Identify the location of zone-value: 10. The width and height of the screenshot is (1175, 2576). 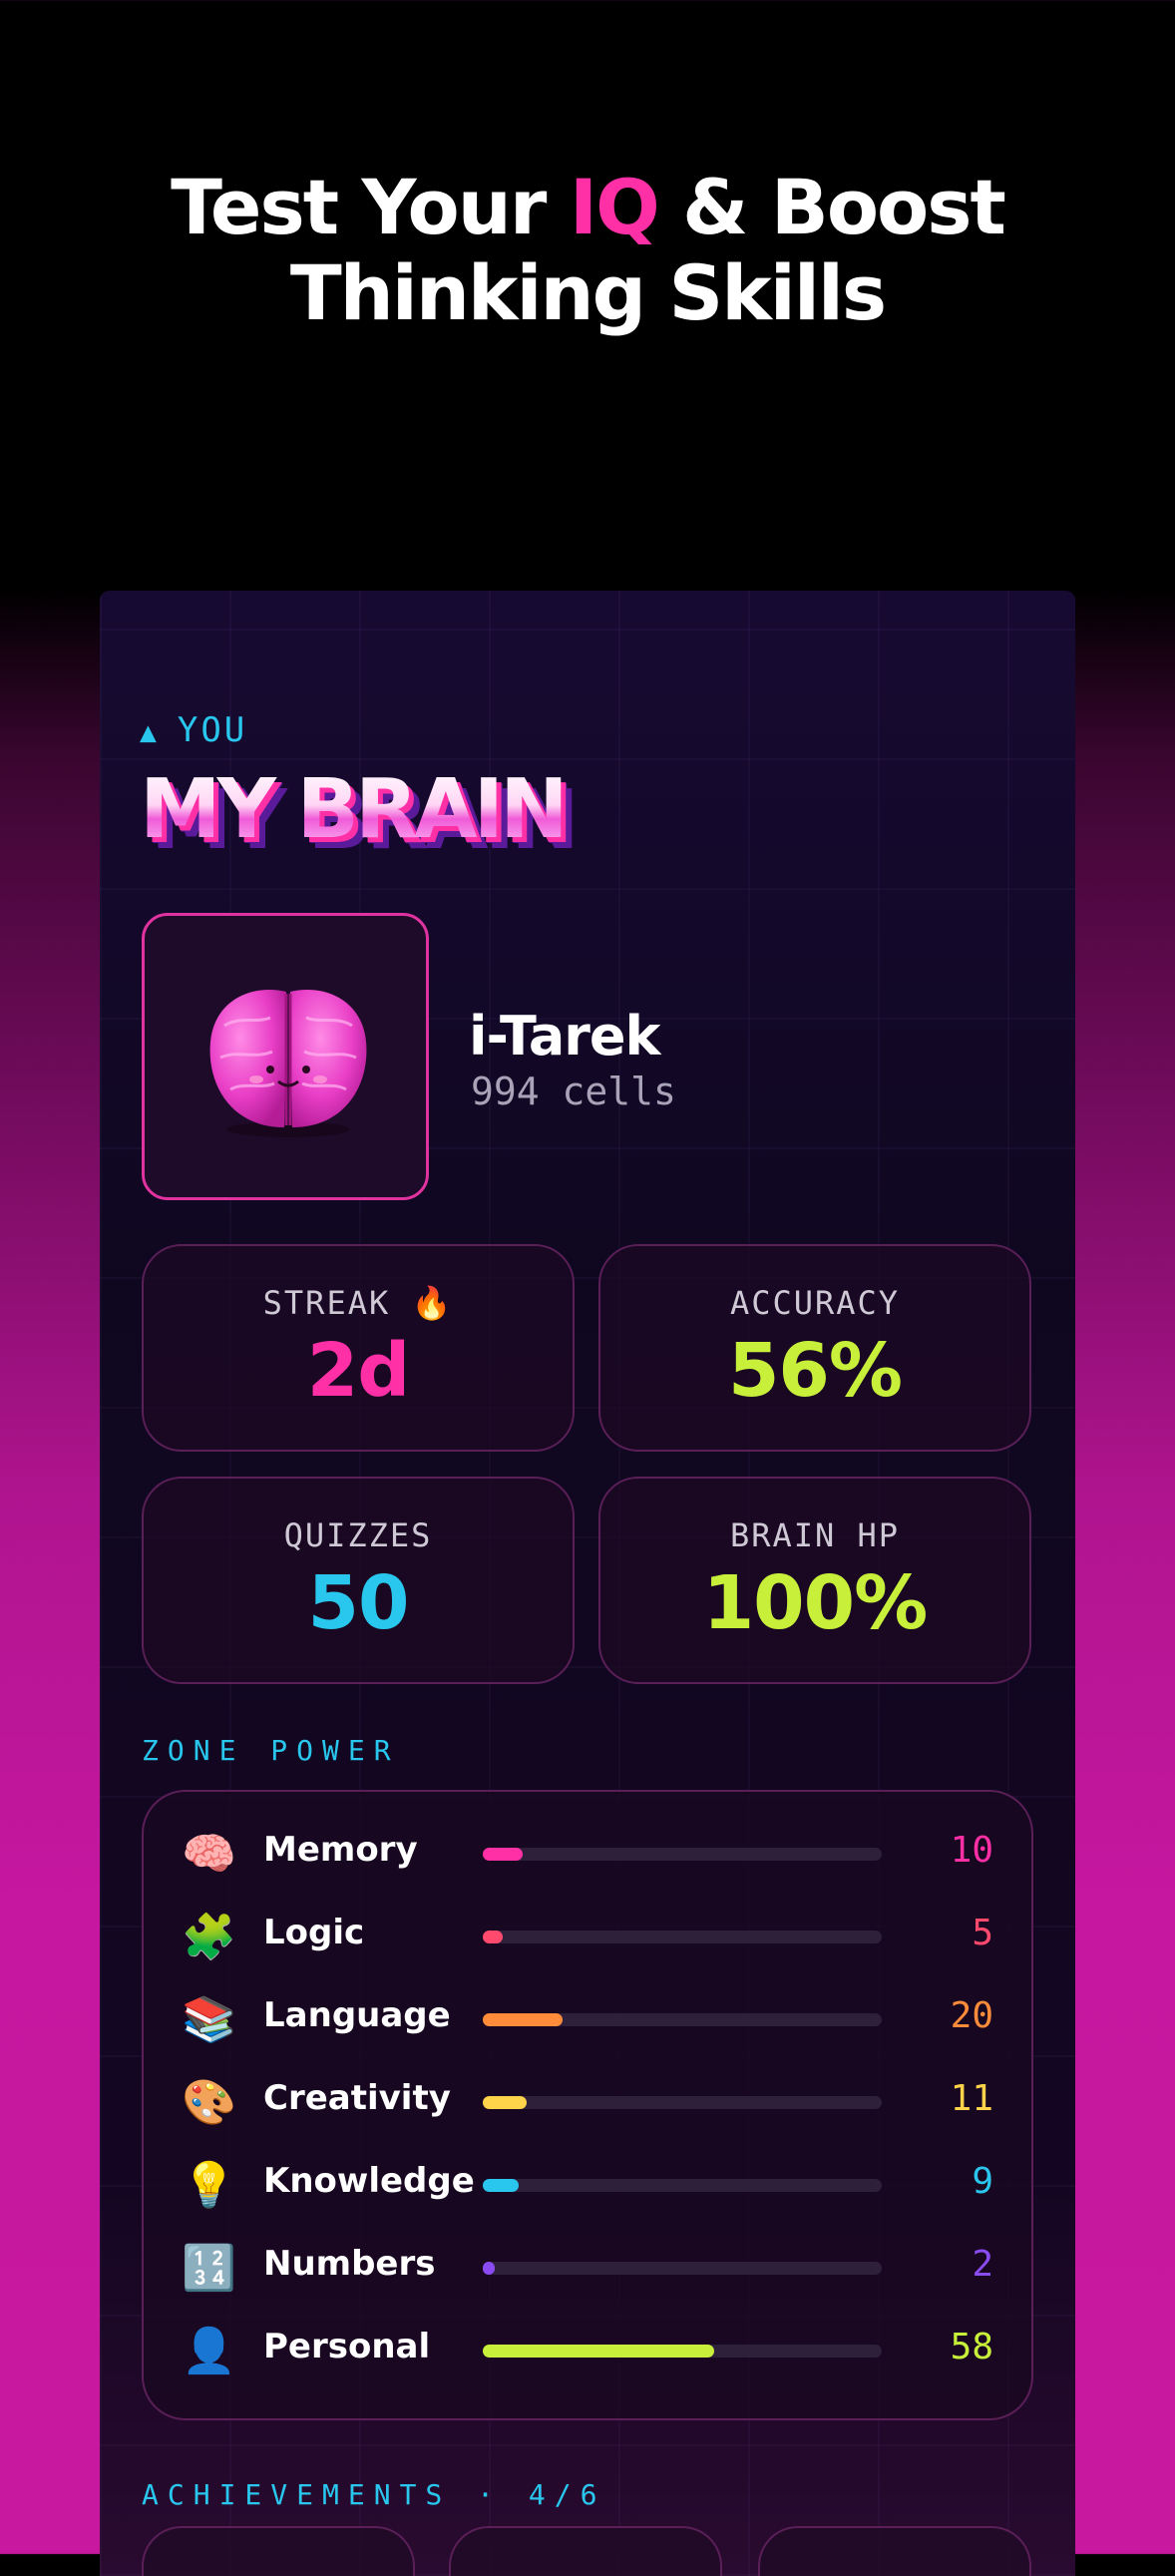
(971, 1851).